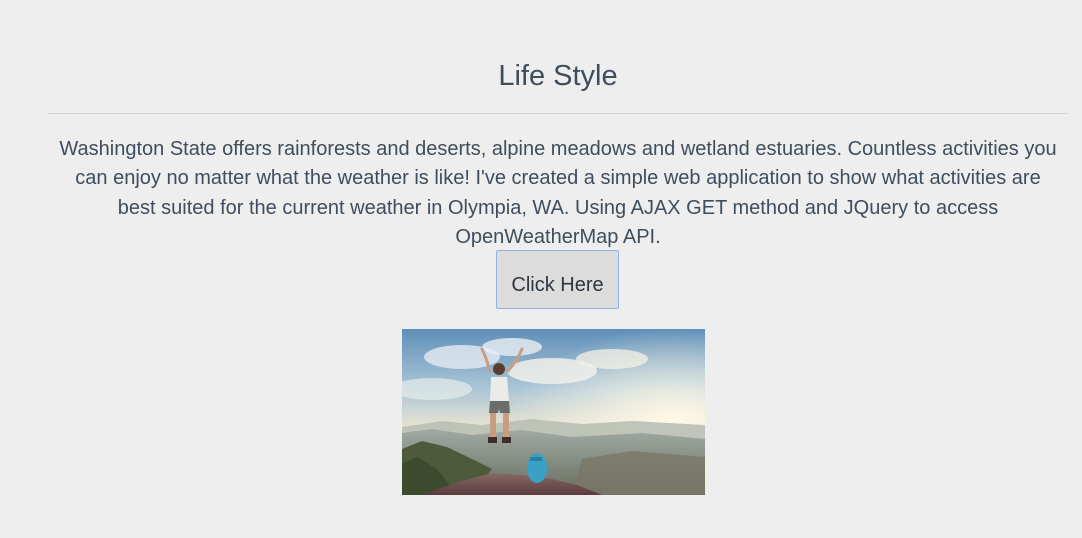 Image resolution: width=1082 pixels, height=538 pixels. What do you see at coordinates (557, 279) in the screenshot?
I see `click-here-button: Click Here` at bounding box center [557, 279].